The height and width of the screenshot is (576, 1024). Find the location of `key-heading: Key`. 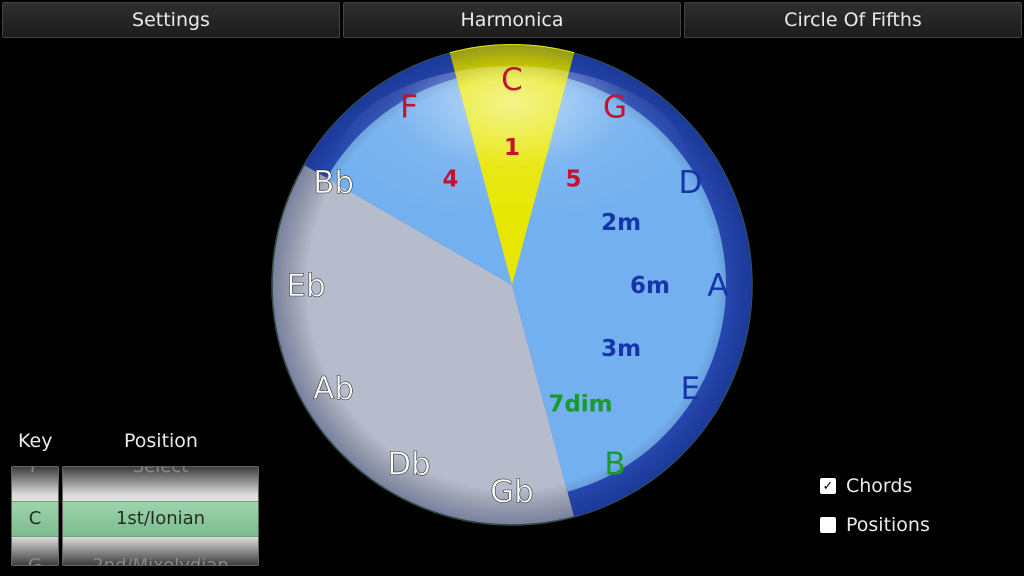

key-heading: Key is located at coordinates (35, 441).